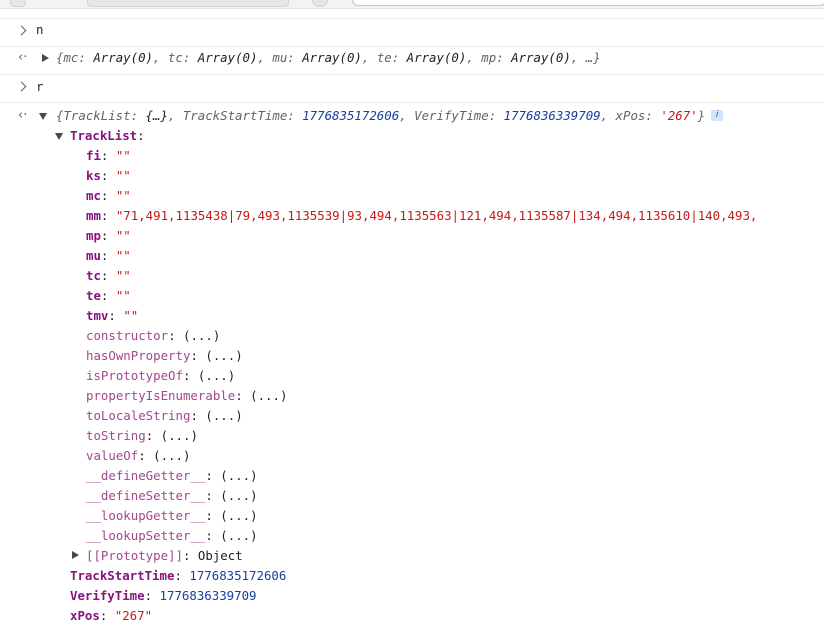  What do you see at coordinates (630, 115) in the screenshot?
I see `preview-key: xPos` at bounding box center [630, 115].